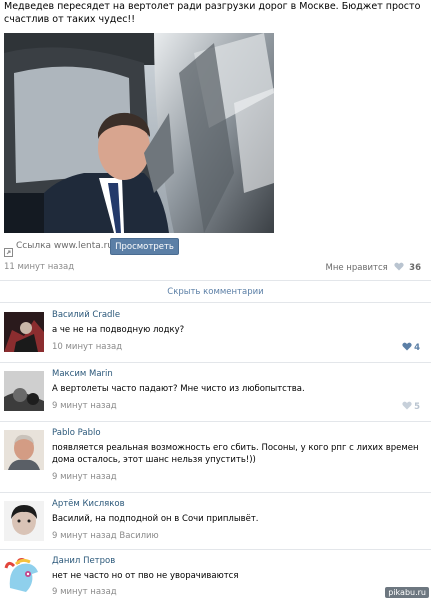 The width and height of the screenshot is (431, 600). Describe the element at coordinates (212, 268) in the screenshot. I see `post-meta: 11 минут назад Мне нравится 36` at that location.